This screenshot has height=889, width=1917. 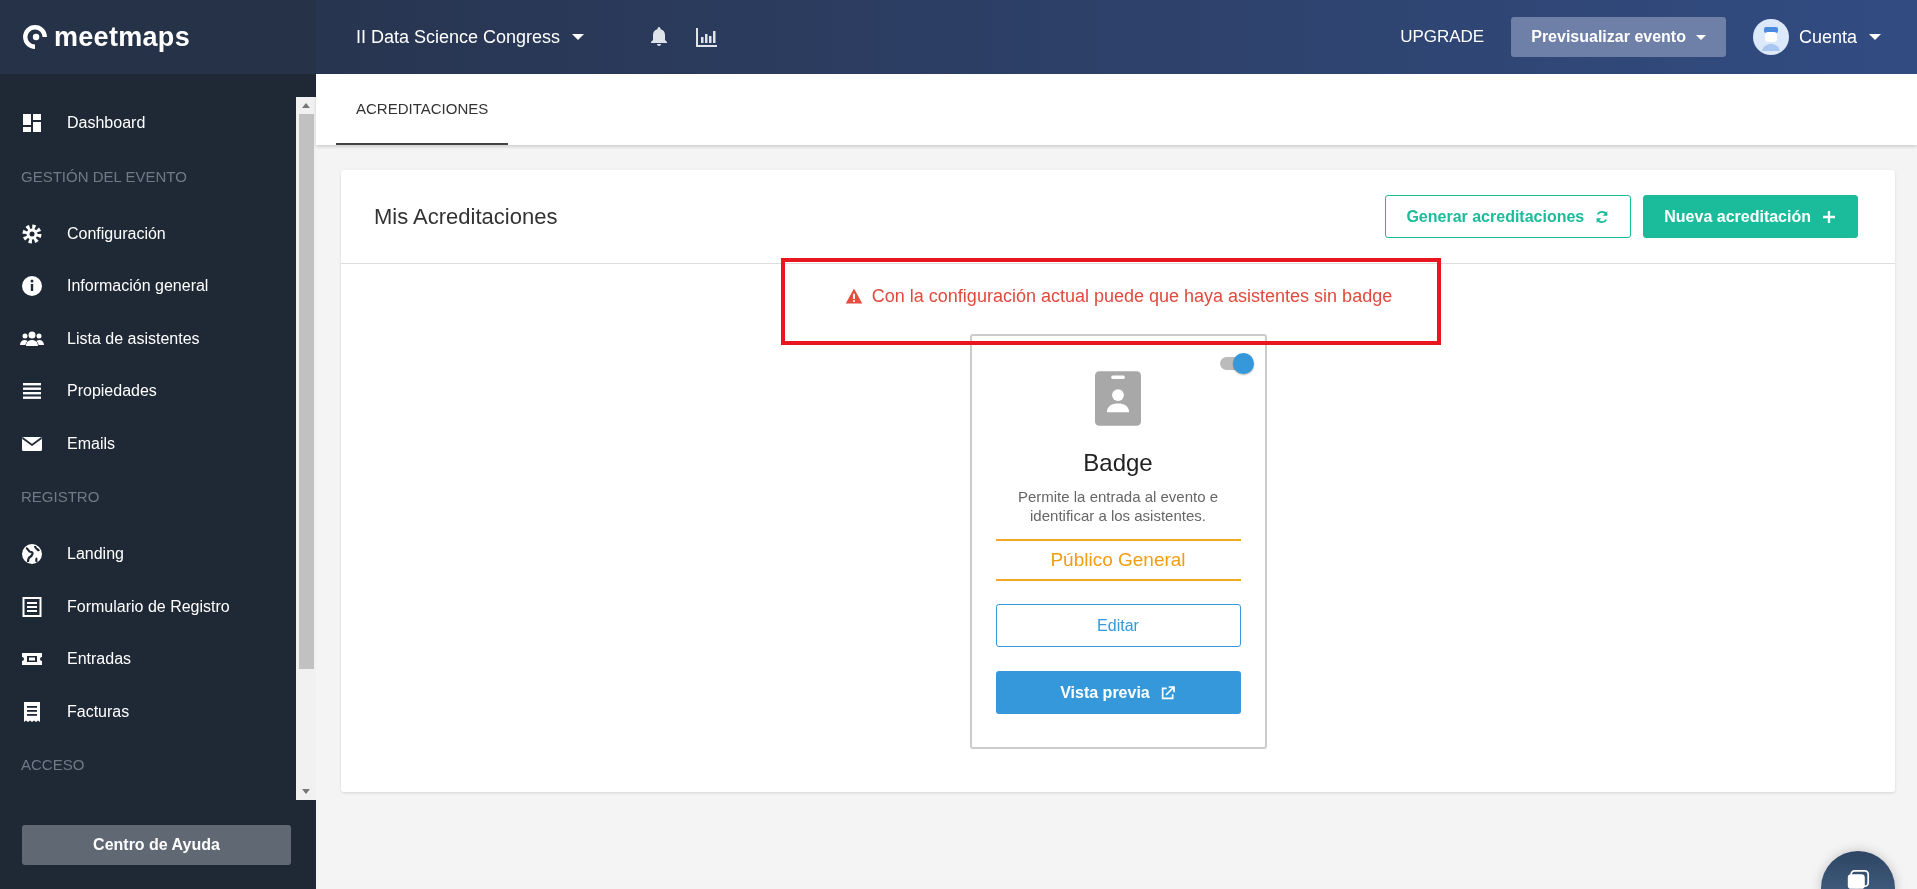 I want to click on globe-icon, so click(x=32, y=554).